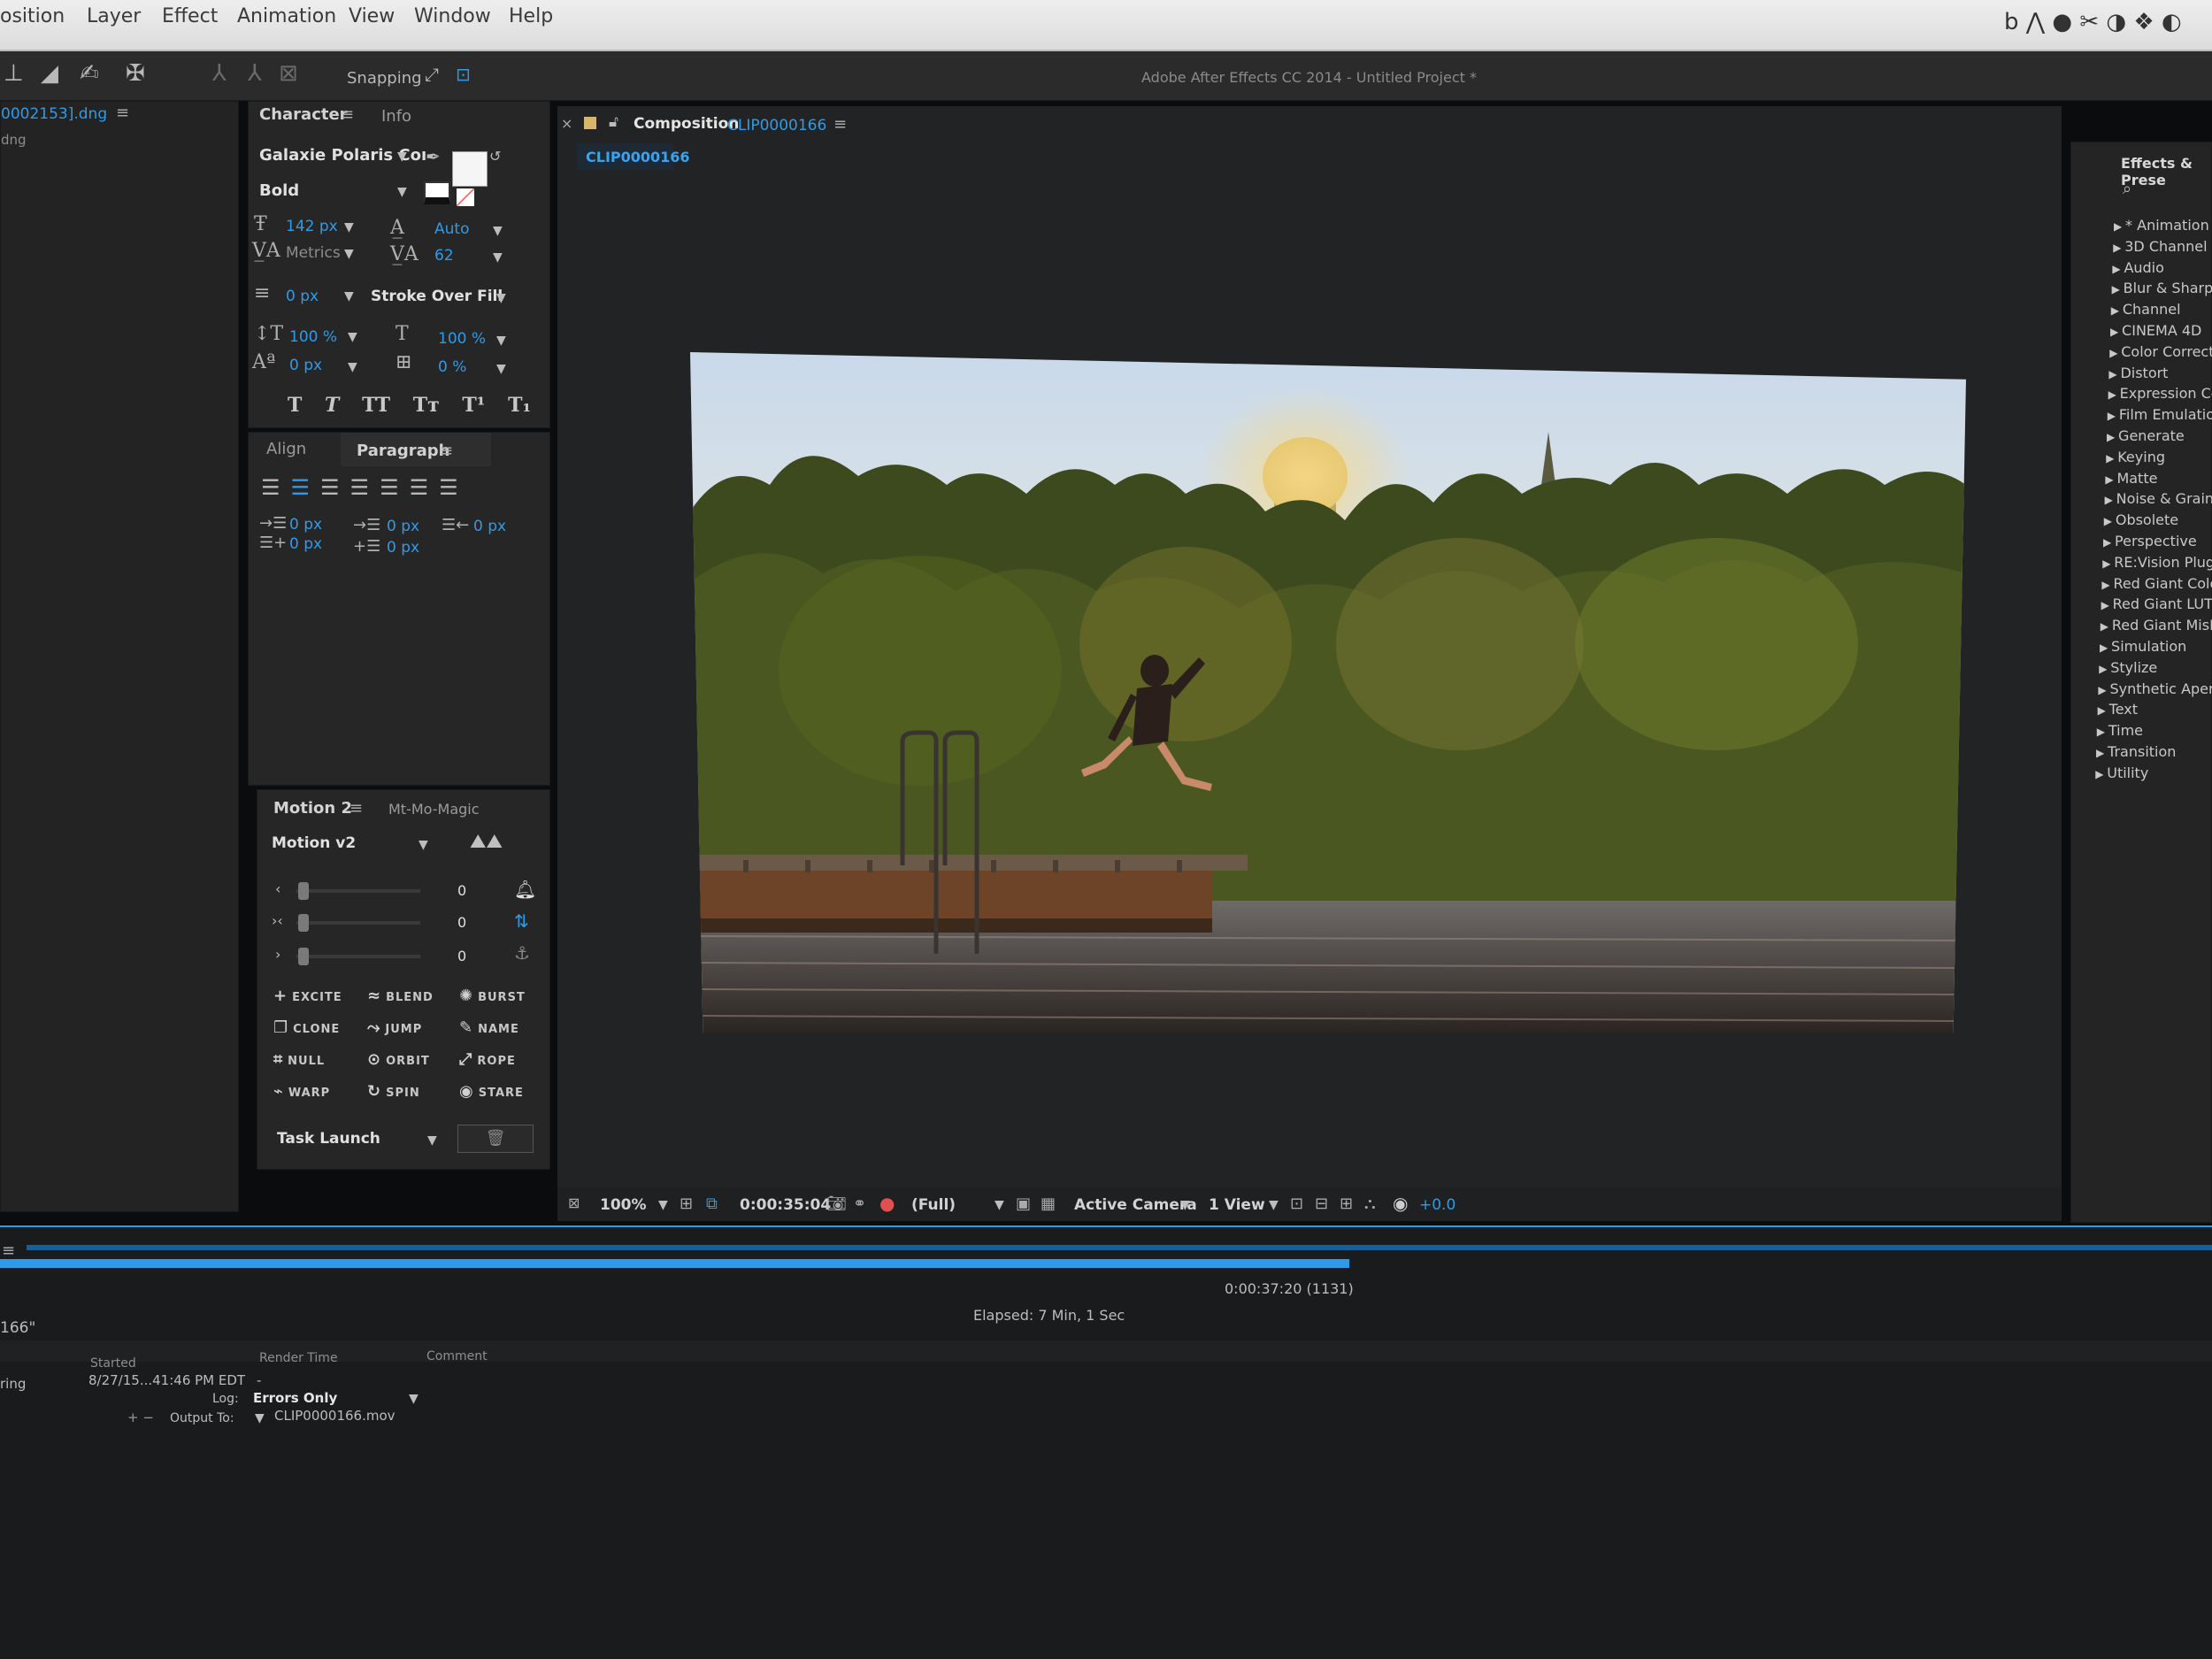 This screenshot has height=1659, width=2212. What do you see at coordinates (432, 75) in the screenshot?
I see `snapping-toggle-icon: ⤢` at bounding box center [432, 75].